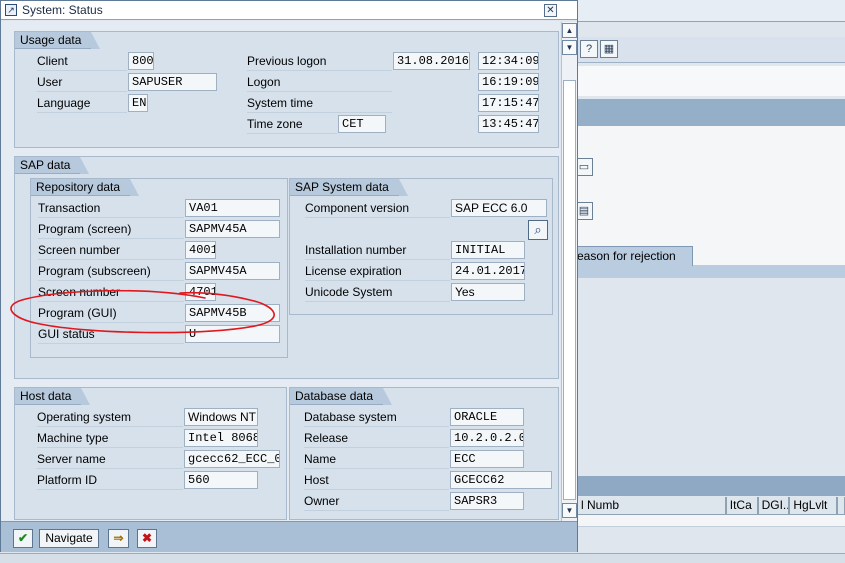 This screenshot has width=845, height=563. Describe the element at coordinates (111, 271) in the screenshot. I see `program-subscreen-label: Program (subscreen)` at that location.